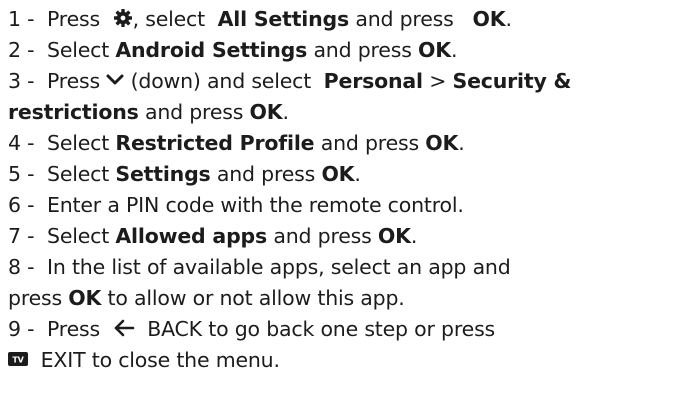 This screenshot has width=700, height=399. I want to click on key-term: BACK, so click(174, 329).